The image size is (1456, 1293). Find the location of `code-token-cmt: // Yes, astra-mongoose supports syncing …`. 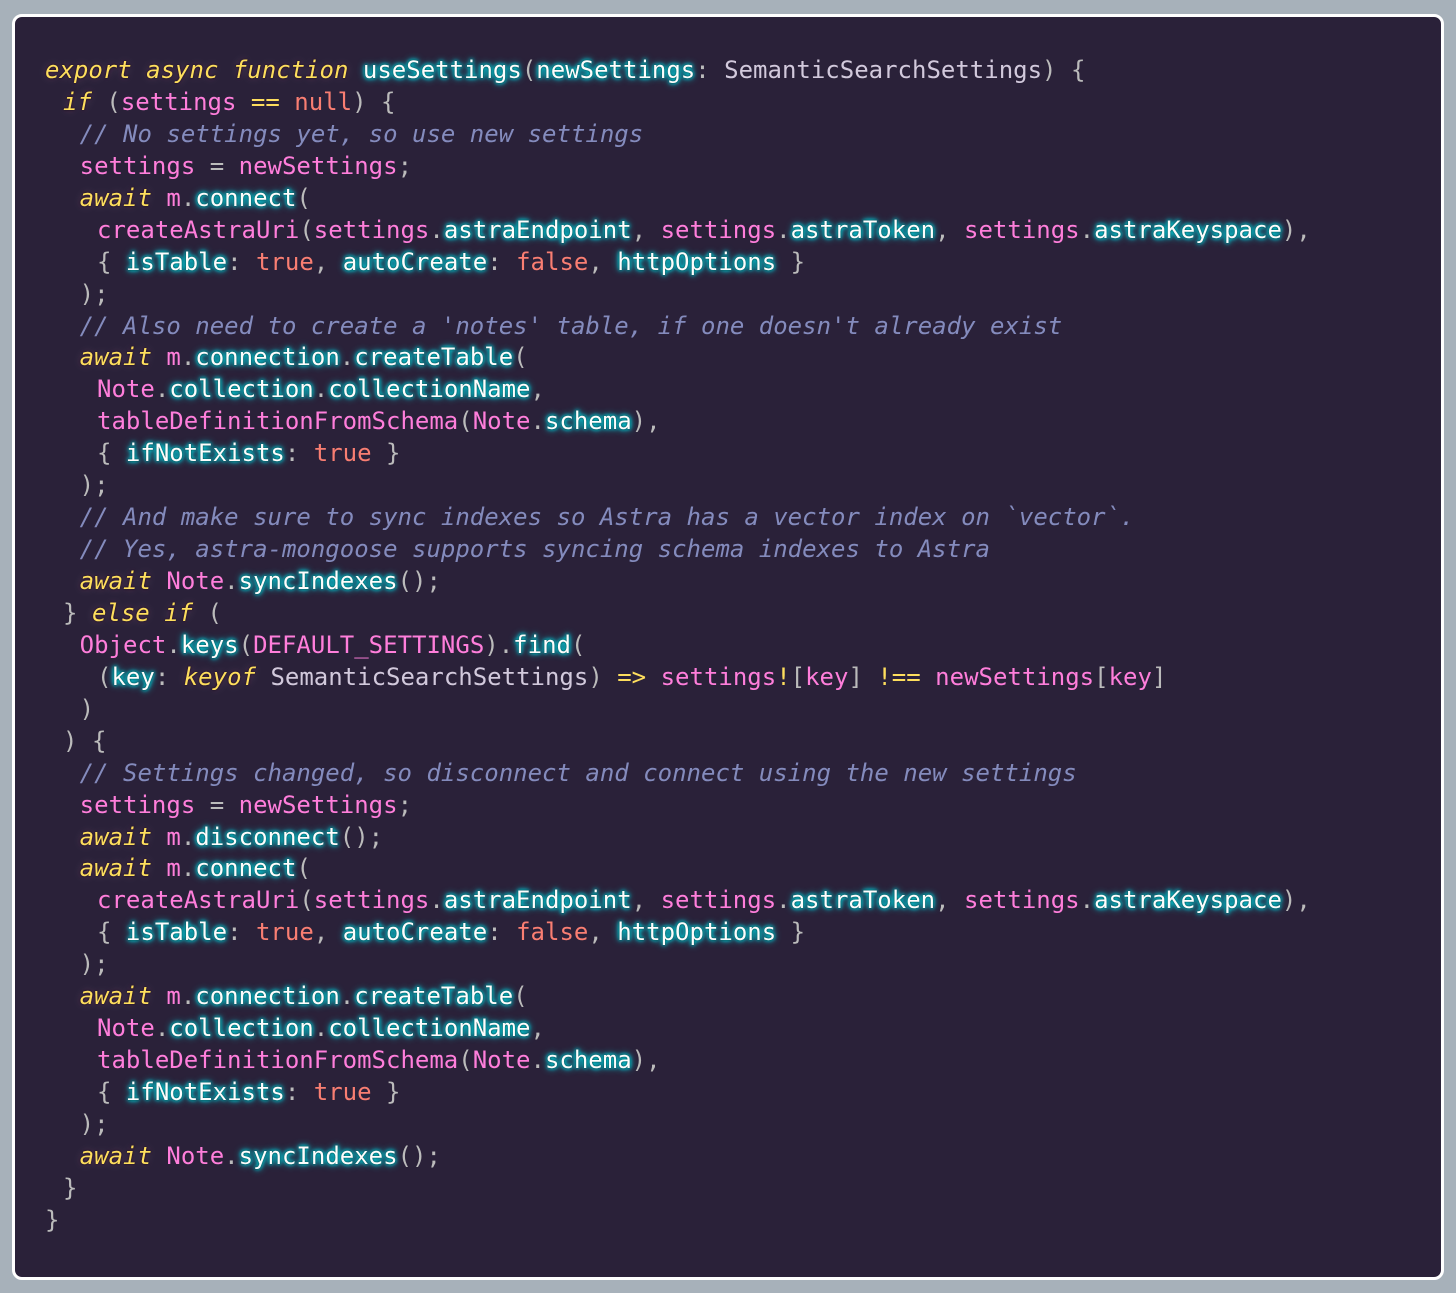

code-token-cmt: // Yes, astra-mongoose supports syncing … is located at coordinates (534, 549).